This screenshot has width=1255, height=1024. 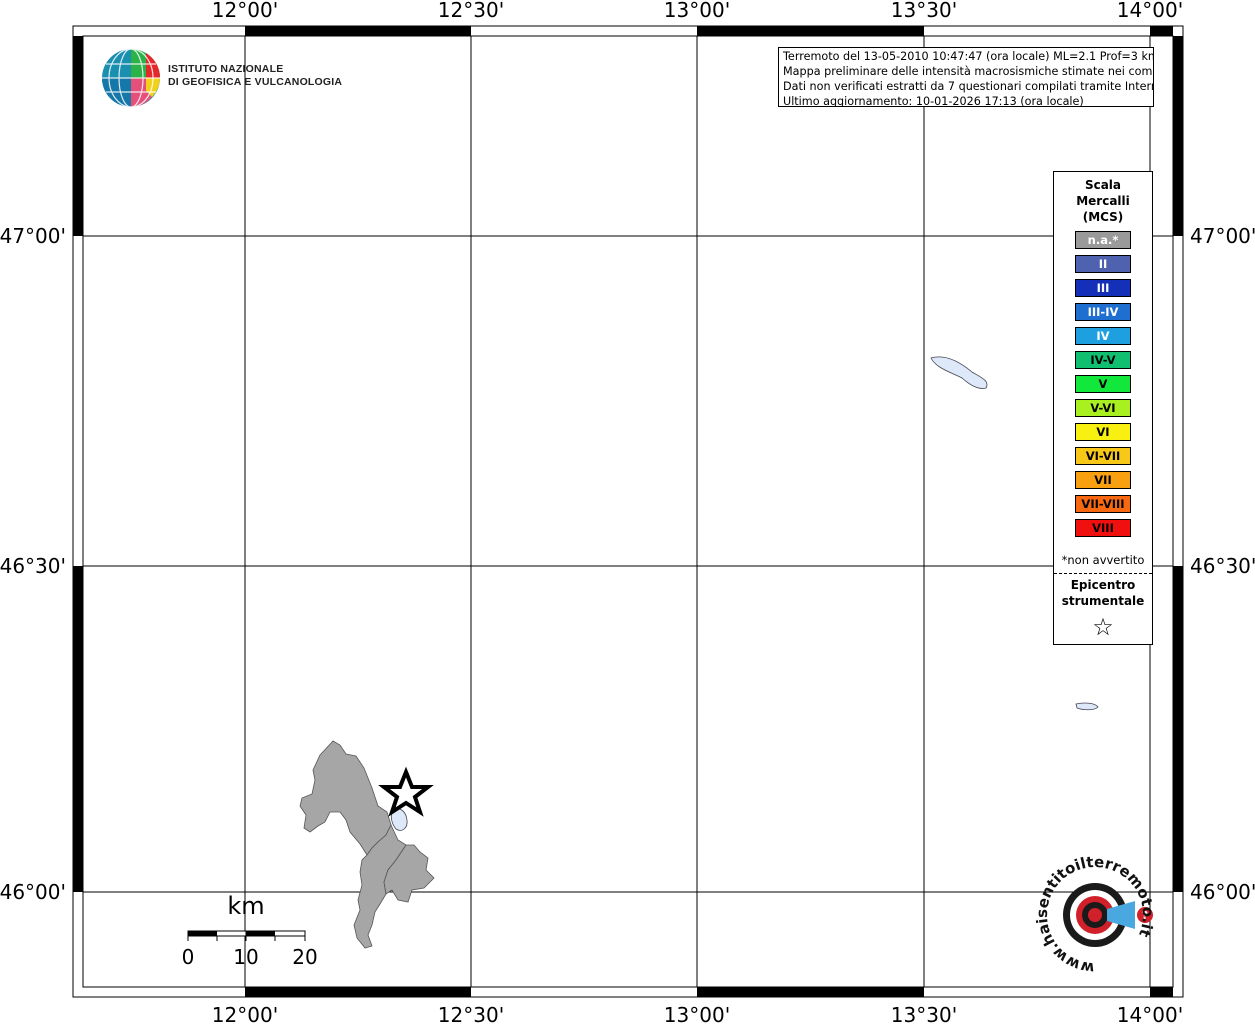 What do you see at coordinates (1095, 915) in the screenshot?
I see `haisentito-logo: ? www.haisentitoilterremoto.it` at bounding box center [1095, 915].